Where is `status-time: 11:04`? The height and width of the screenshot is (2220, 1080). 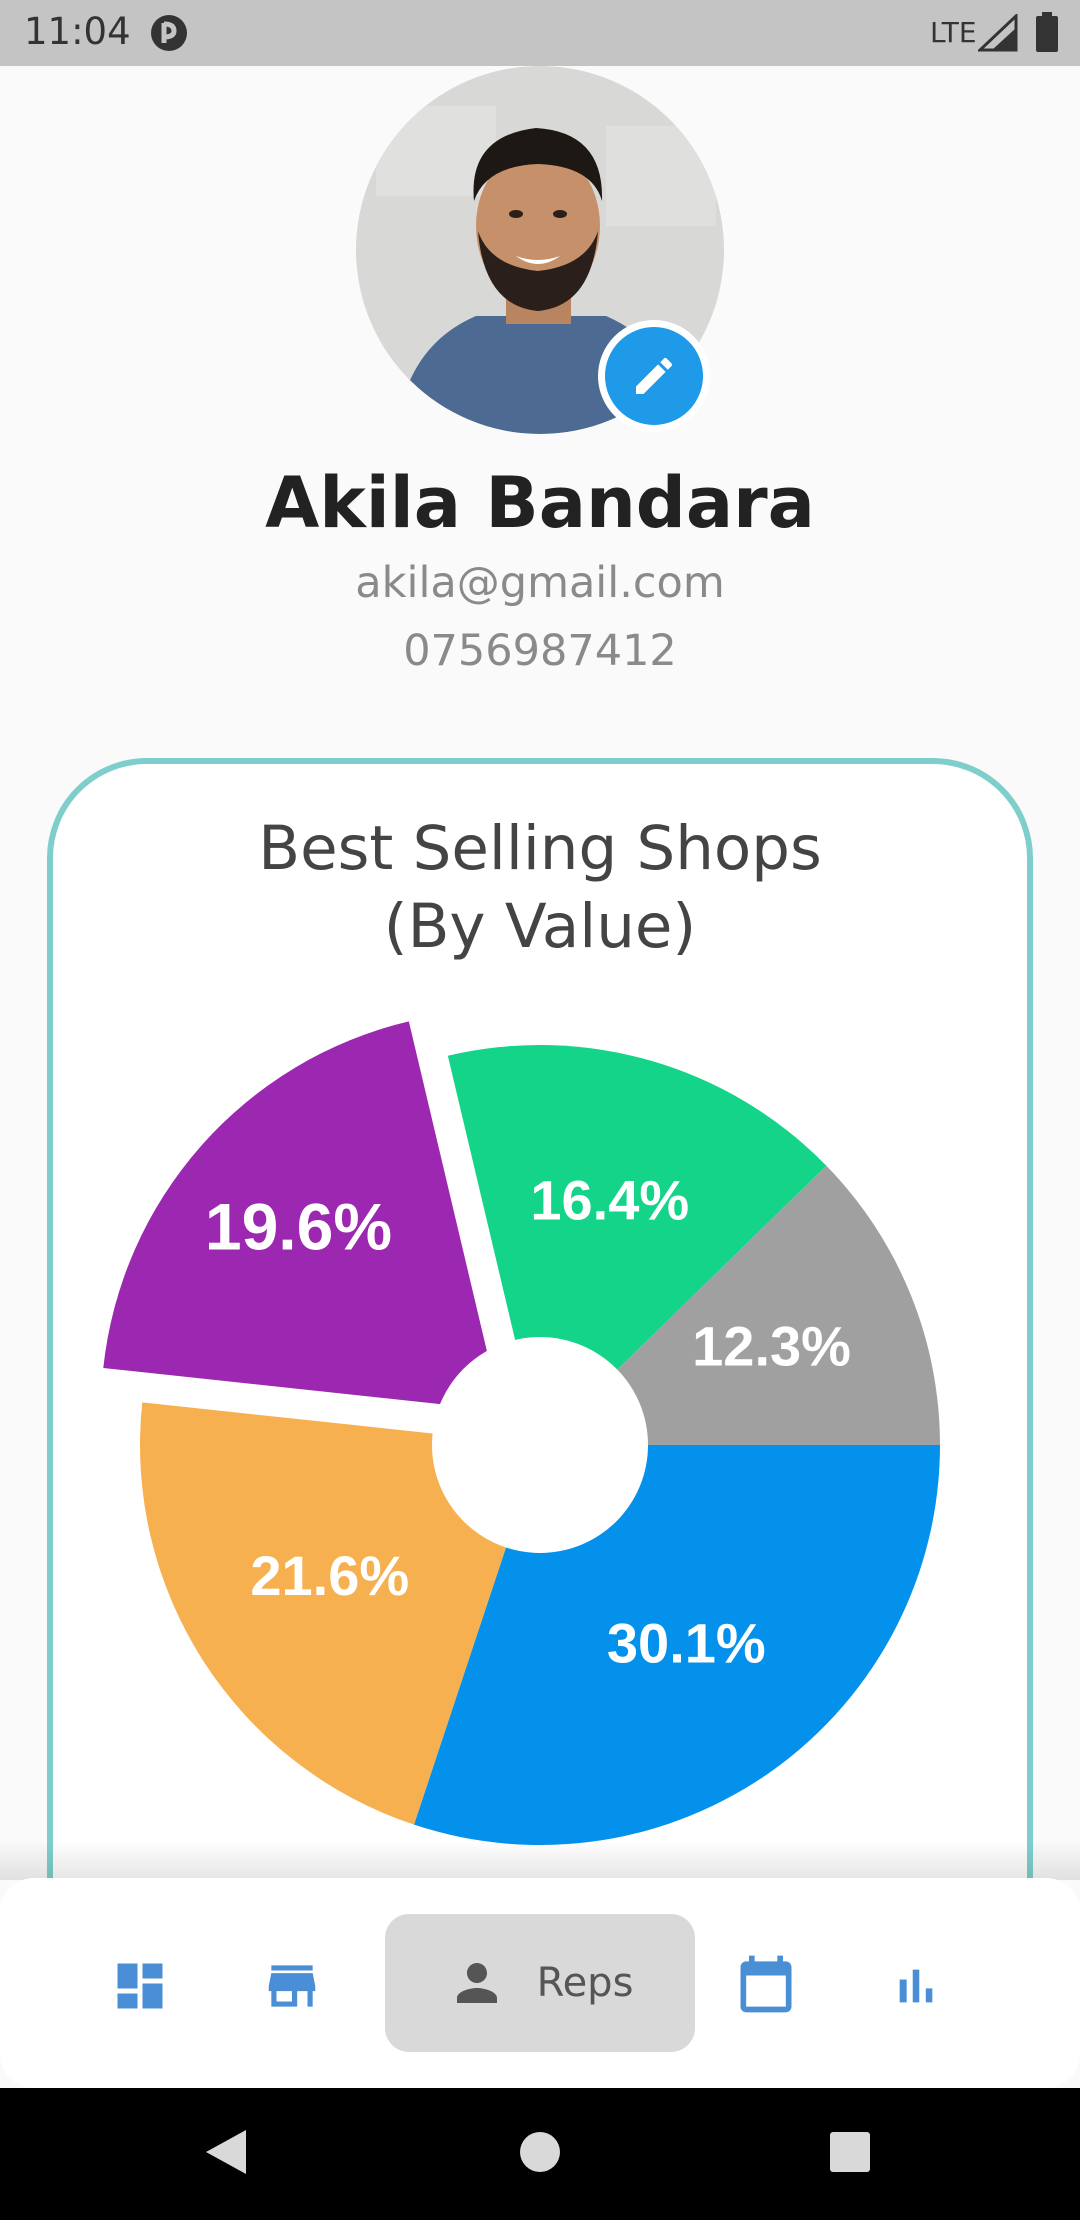 status-time: 11:04 is located at coordinates (77, 31).